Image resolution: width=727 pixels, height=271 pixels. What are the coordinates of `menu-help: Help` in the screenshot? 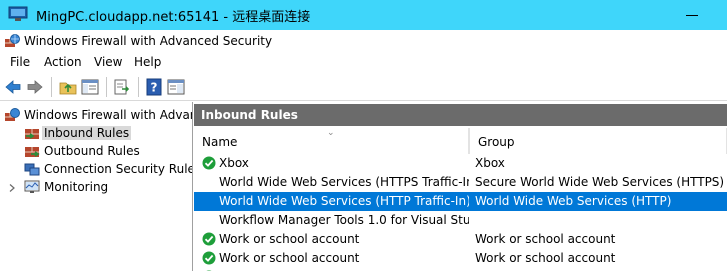 It's located at (147, 62).